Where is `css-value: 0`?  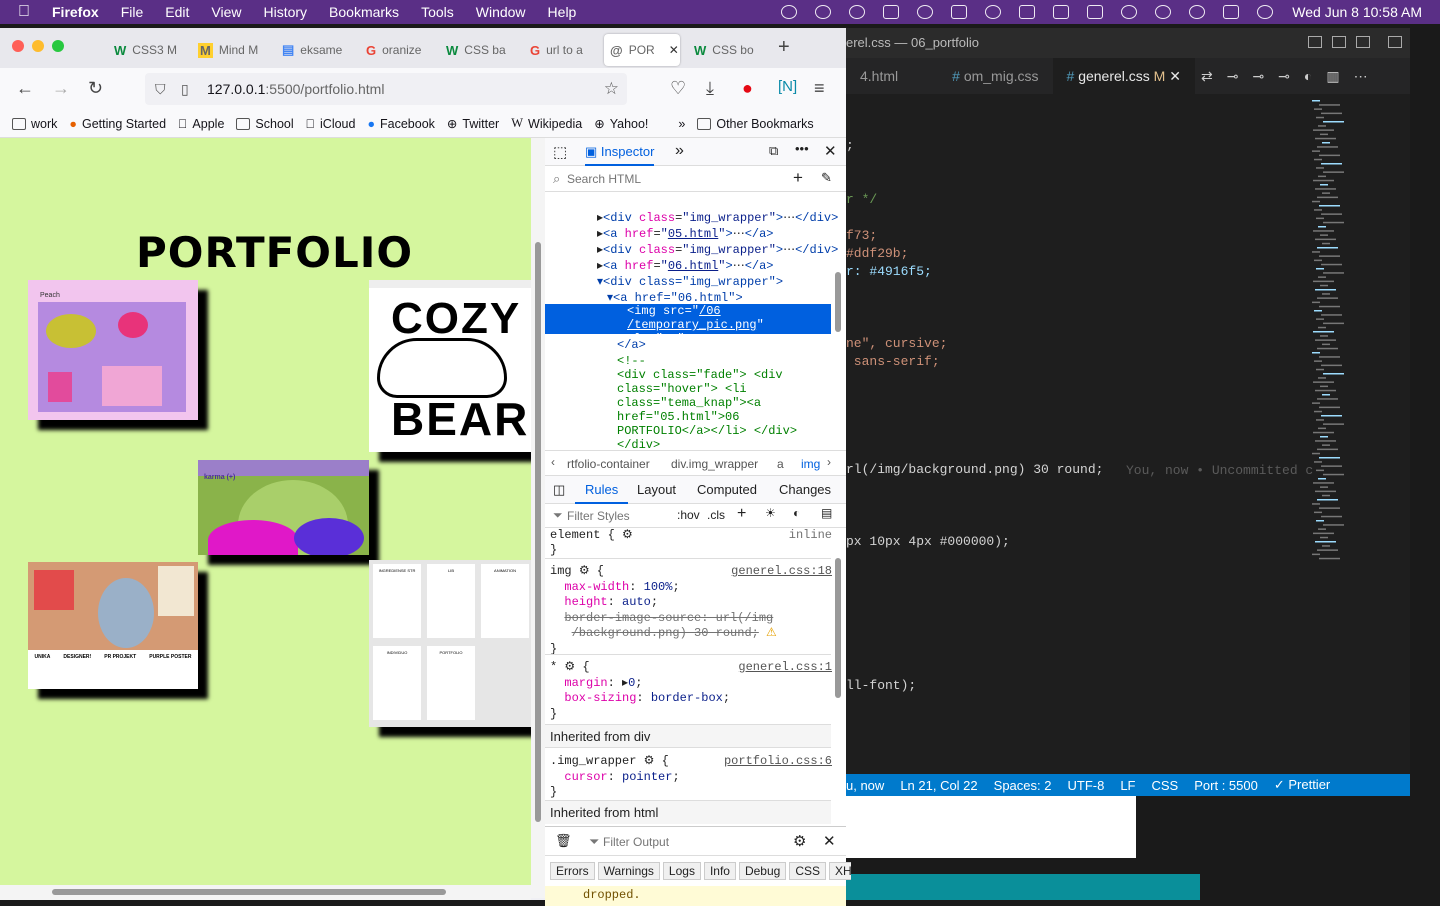 css-value: 0 is located at coordinates (631, 683).